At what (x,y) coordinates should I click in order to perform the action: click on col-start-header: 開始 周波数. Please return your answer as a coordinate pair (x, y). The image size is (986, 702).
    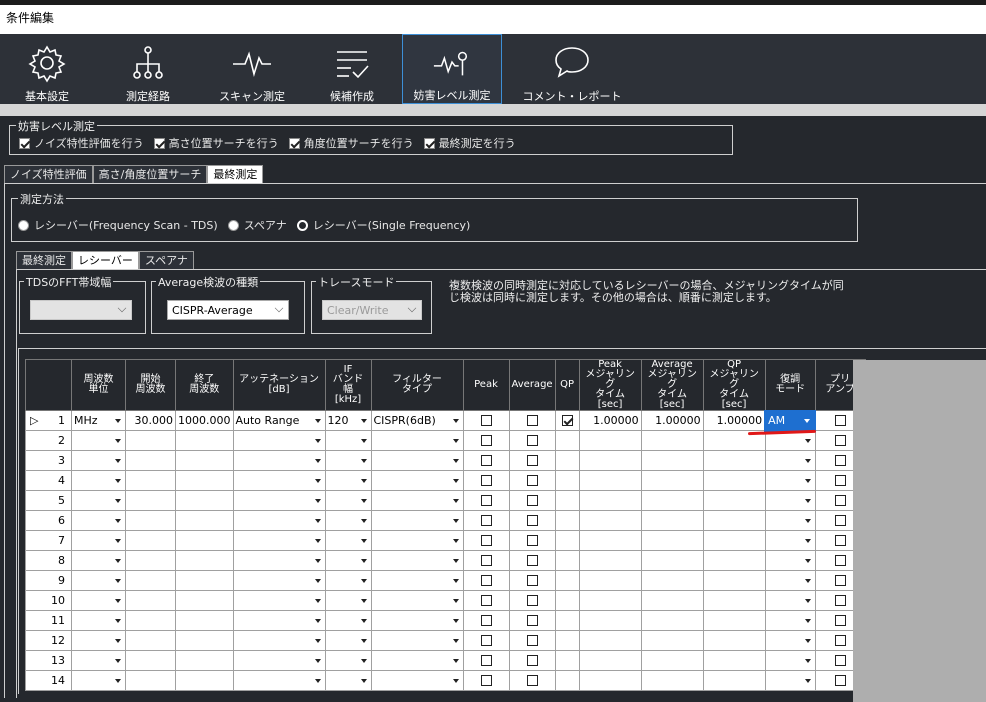
    Looking at the image, I should click on (150, 385).